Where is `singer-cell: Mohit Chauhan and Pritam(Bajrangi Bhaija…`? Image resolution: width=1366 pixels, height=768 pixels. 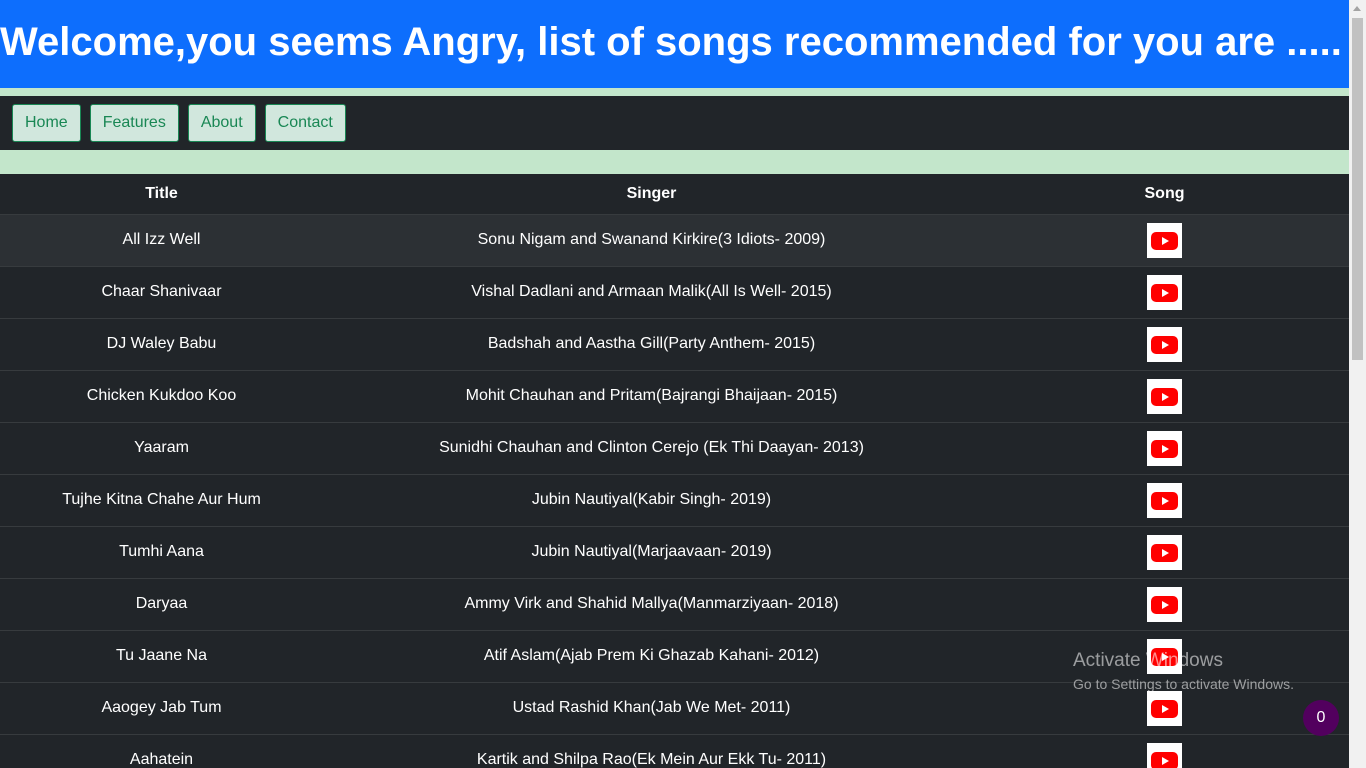 singer-cell: Mohit Chauhan and Pritam(Bajrangi Bhaija… is located at coordinates (651, 395).